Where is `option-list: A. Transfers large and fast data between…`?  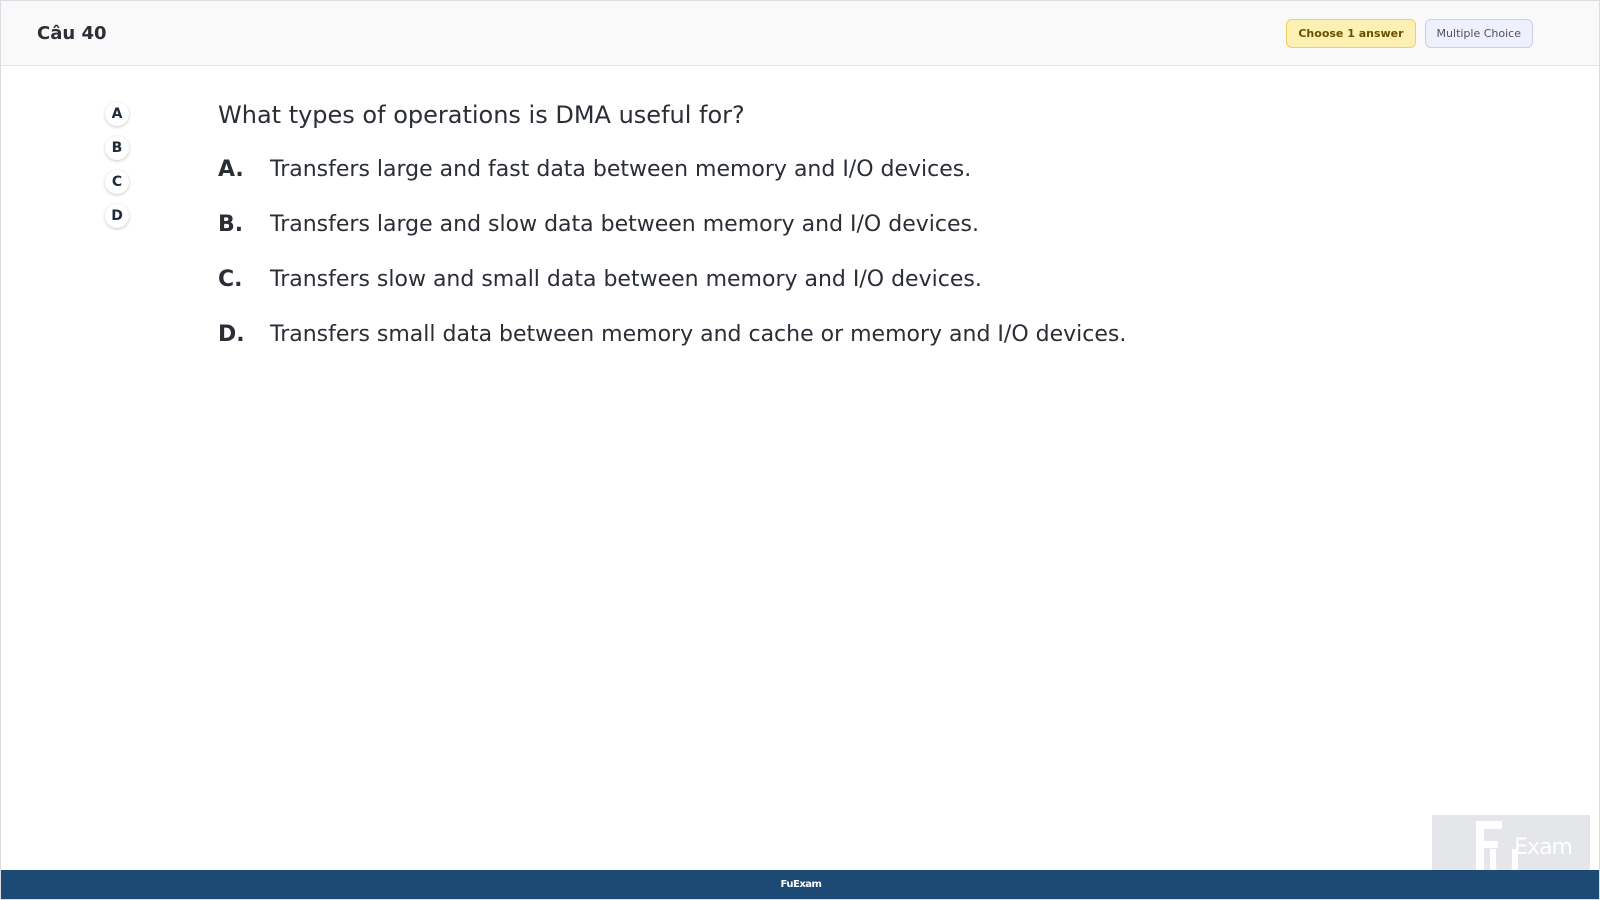 option-list: A. Transfers large and fast data between… is located at coordinates (672, 252).